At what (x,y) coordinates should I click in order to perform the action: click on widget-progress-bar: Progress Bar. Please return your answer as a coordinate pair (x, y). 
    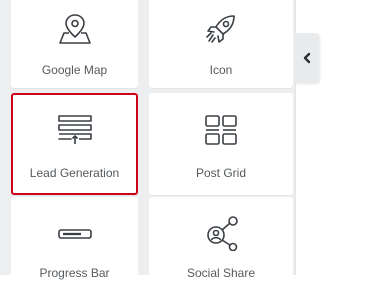
    Looking at the image, I should click on (74, 242).